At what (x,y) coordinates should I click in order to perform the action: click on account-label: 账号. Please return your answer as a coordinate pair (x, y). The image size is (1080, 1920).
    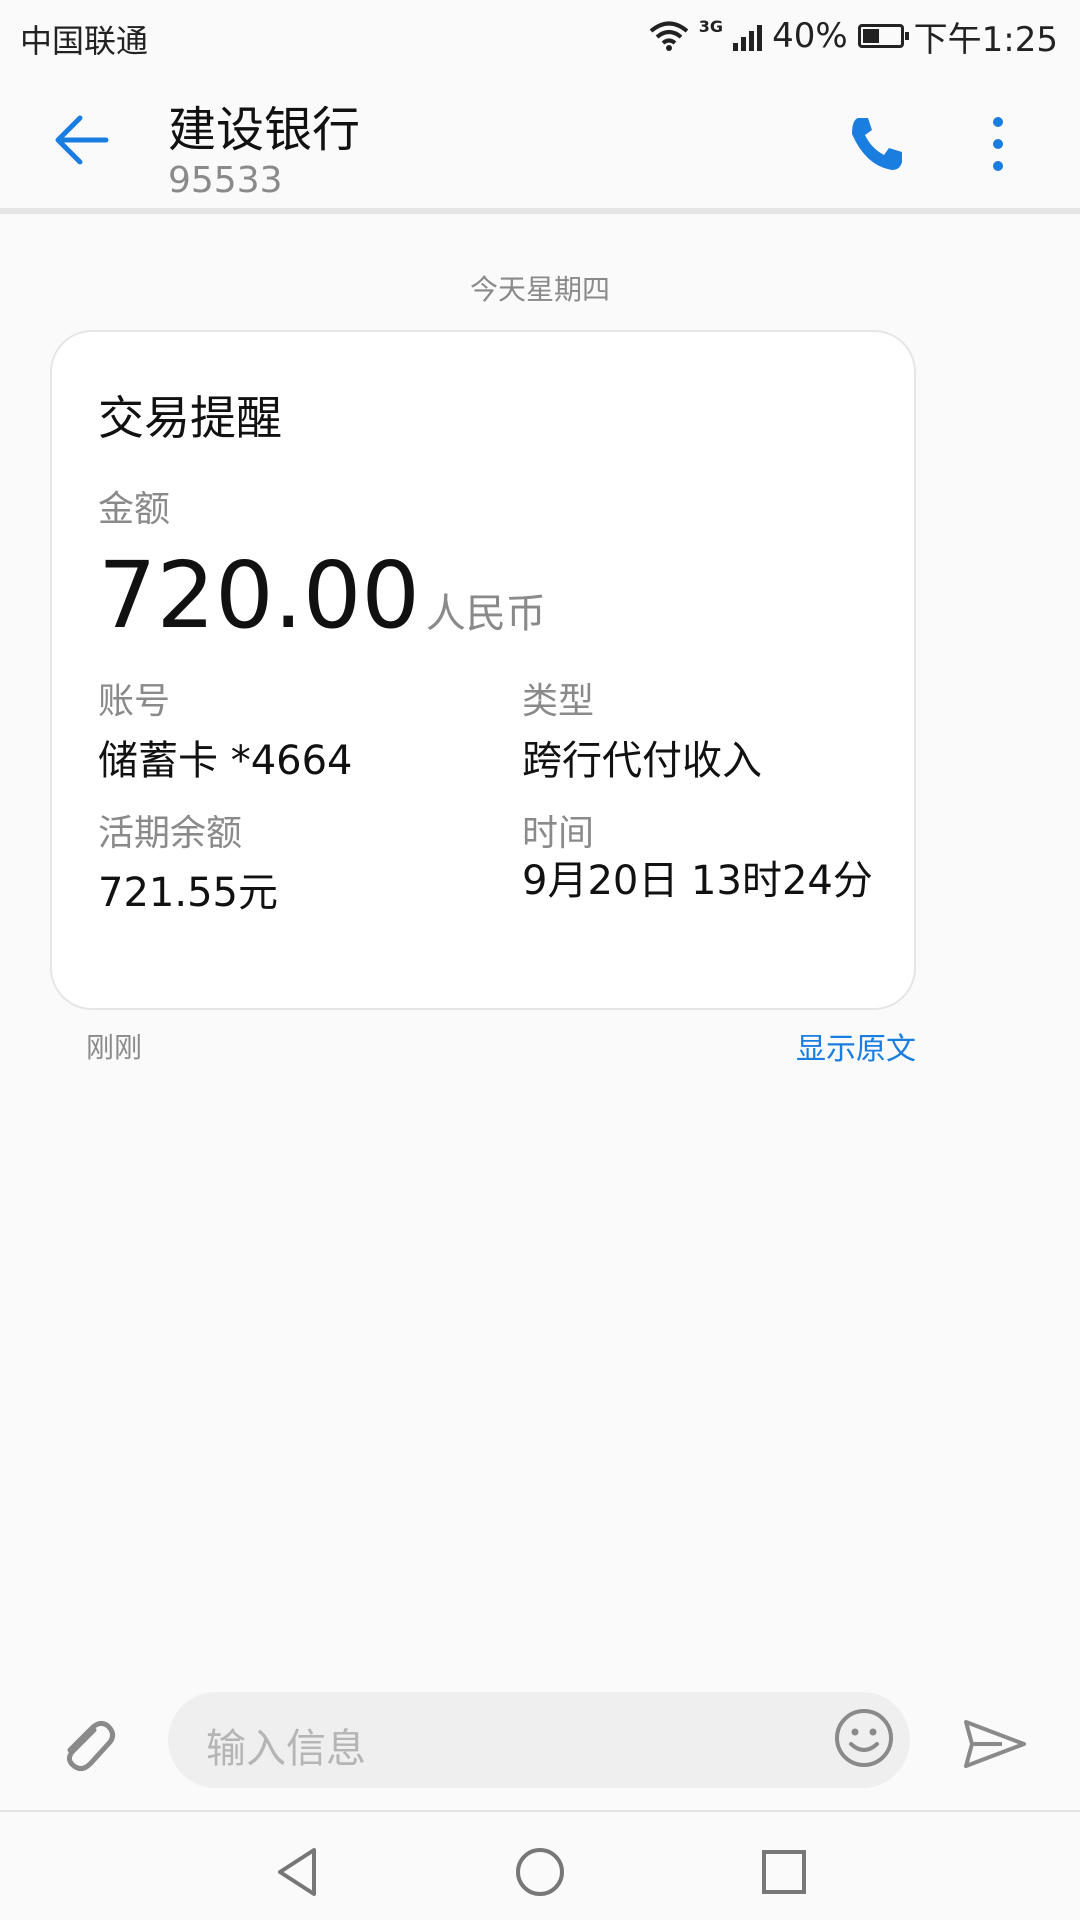
    Looking at the image, I should click on (134, 701).